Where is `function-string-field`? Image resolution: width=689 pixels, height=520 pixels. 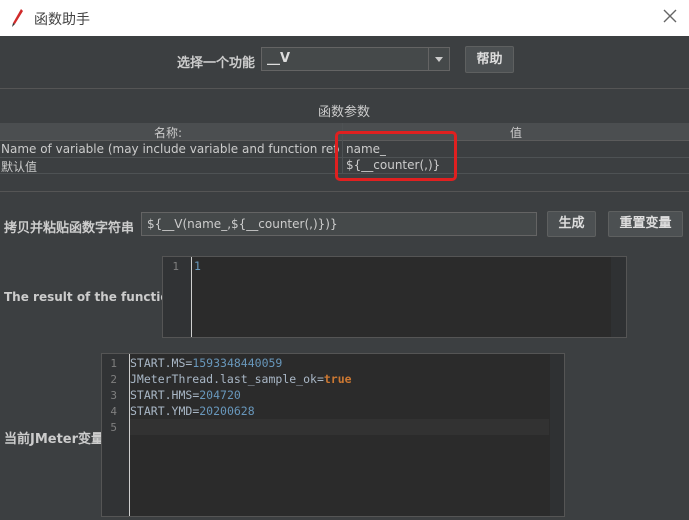
function-string-field is located at coordinates (339, 224).